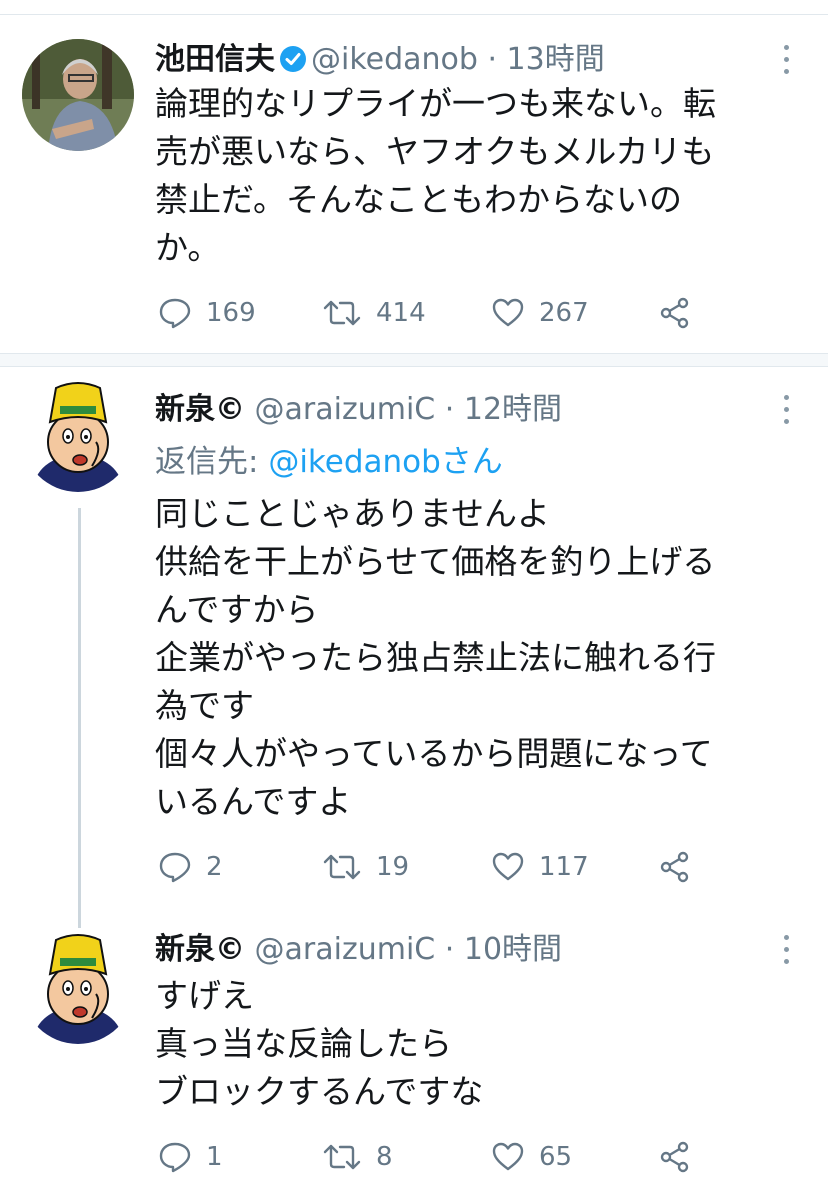  What do you see at coordinates (414, 360) in the screenshot?
I see `tweet-separator` at bounding box center [414, 360].